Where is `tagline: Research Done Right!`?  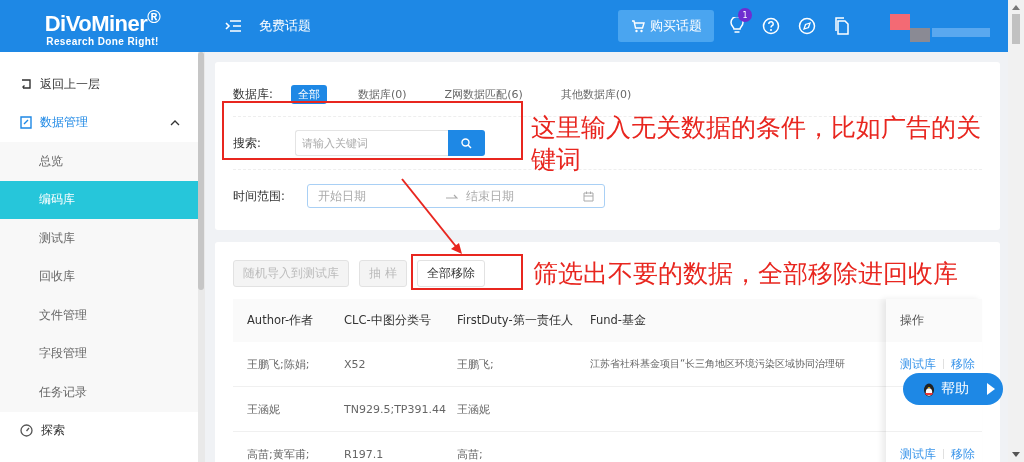
tagline: Research Done Right! is located at coordinates (102, 42).